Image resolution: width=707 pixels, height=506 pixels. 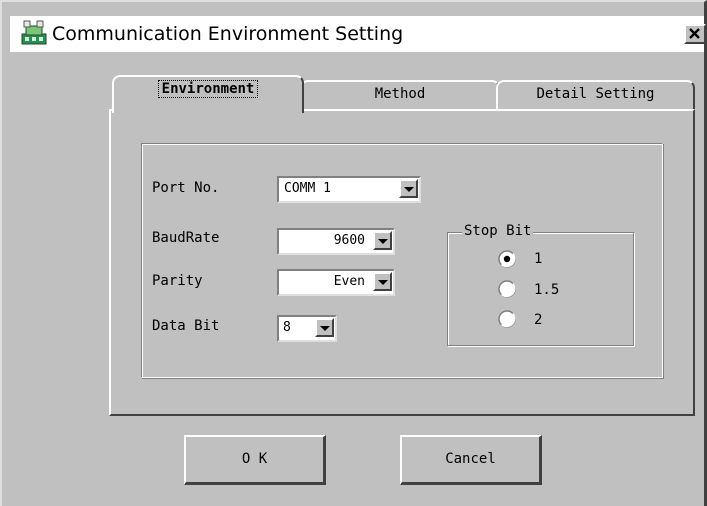 What do you see at coordinates (186, 188) in the screenshot?
I see `port-label: Port No.` at bounding box center [186, 188].